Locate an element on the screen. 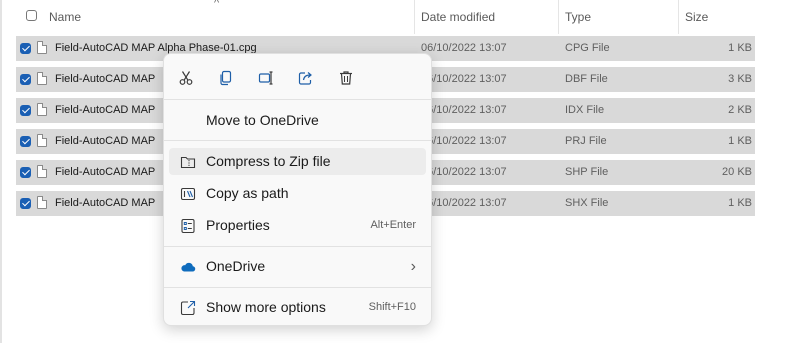  rename-button is located at coordinates (266, 78).